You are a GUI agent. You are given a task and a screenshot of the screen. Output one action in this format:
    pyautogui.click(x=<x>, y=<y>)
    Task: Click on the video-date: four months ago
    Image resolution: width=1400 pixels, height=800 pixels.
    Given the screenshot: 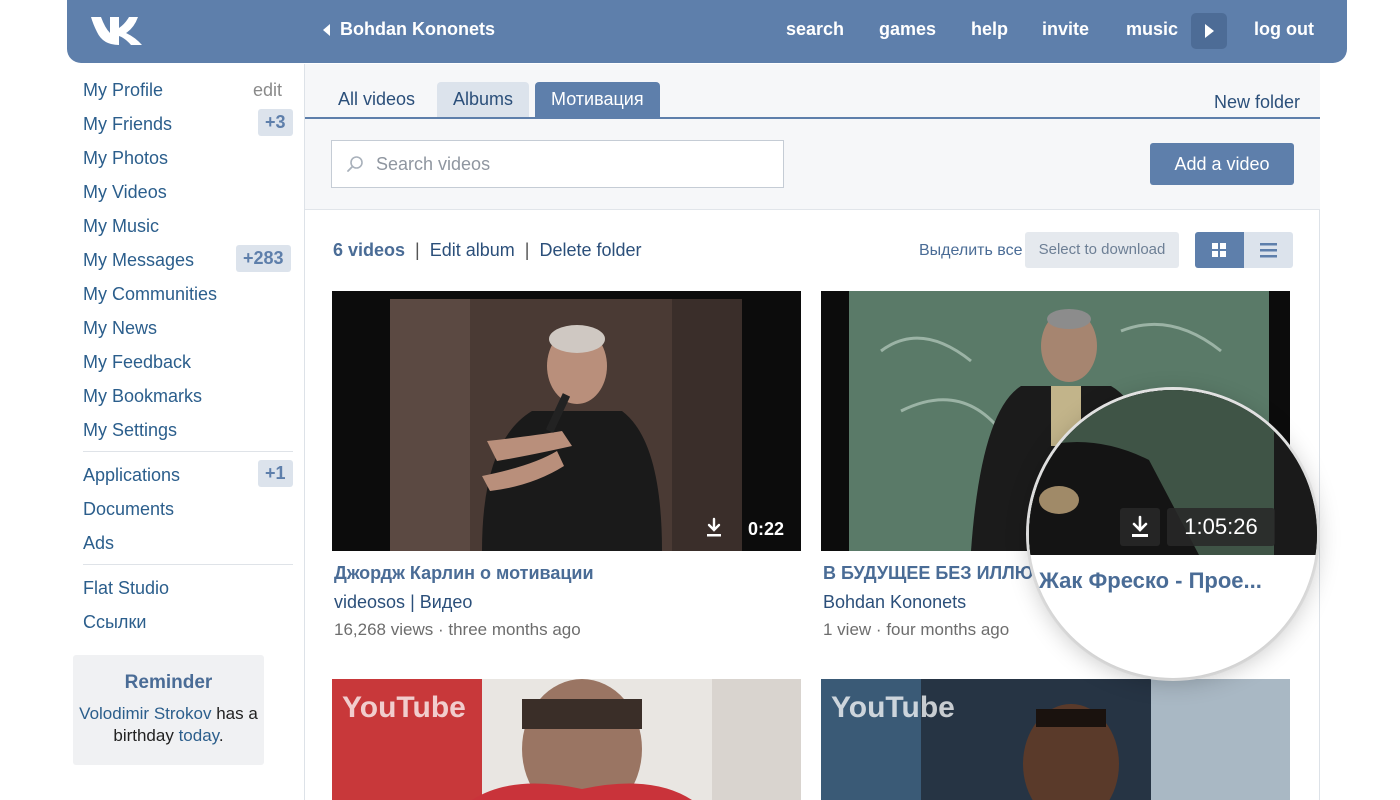 What is the action you would take?
    pyautogui.click(x=948, y=629)
    